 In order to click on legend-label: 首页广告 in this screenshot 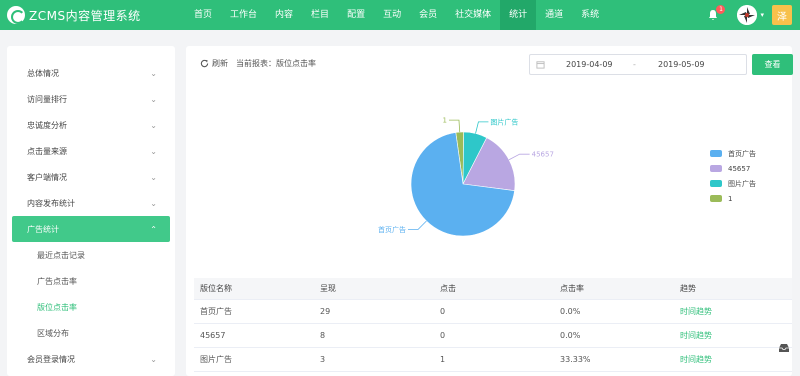, I will do `click(742, 153)`.